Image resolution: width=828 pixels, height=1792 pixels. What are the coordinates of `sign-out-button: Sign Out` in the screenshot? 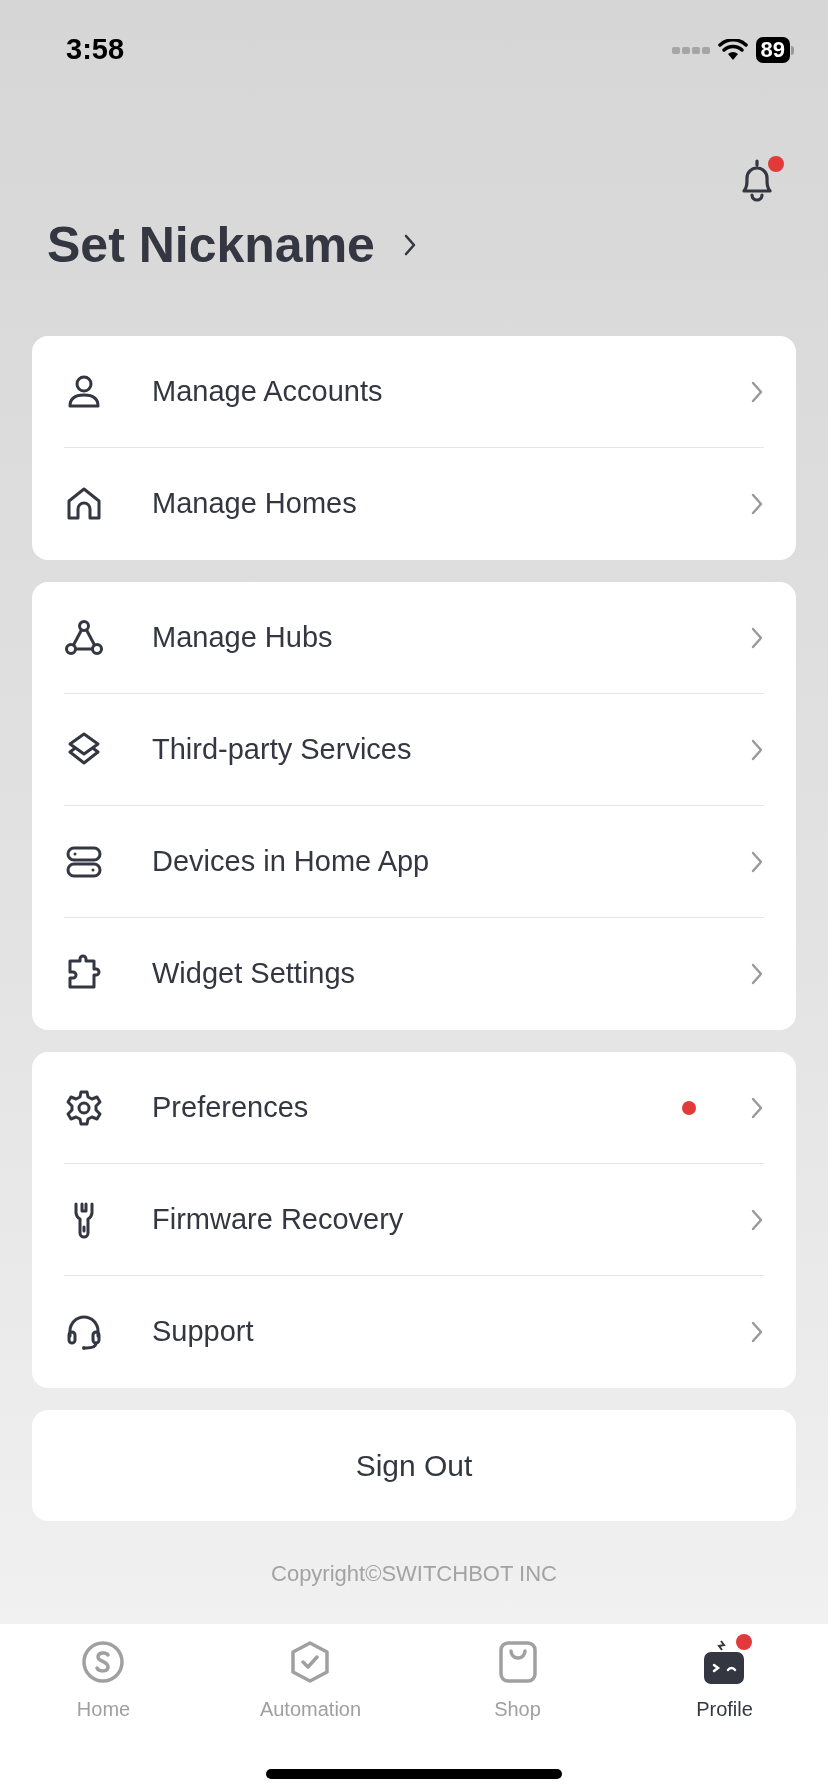 It's located at (414, 1465).